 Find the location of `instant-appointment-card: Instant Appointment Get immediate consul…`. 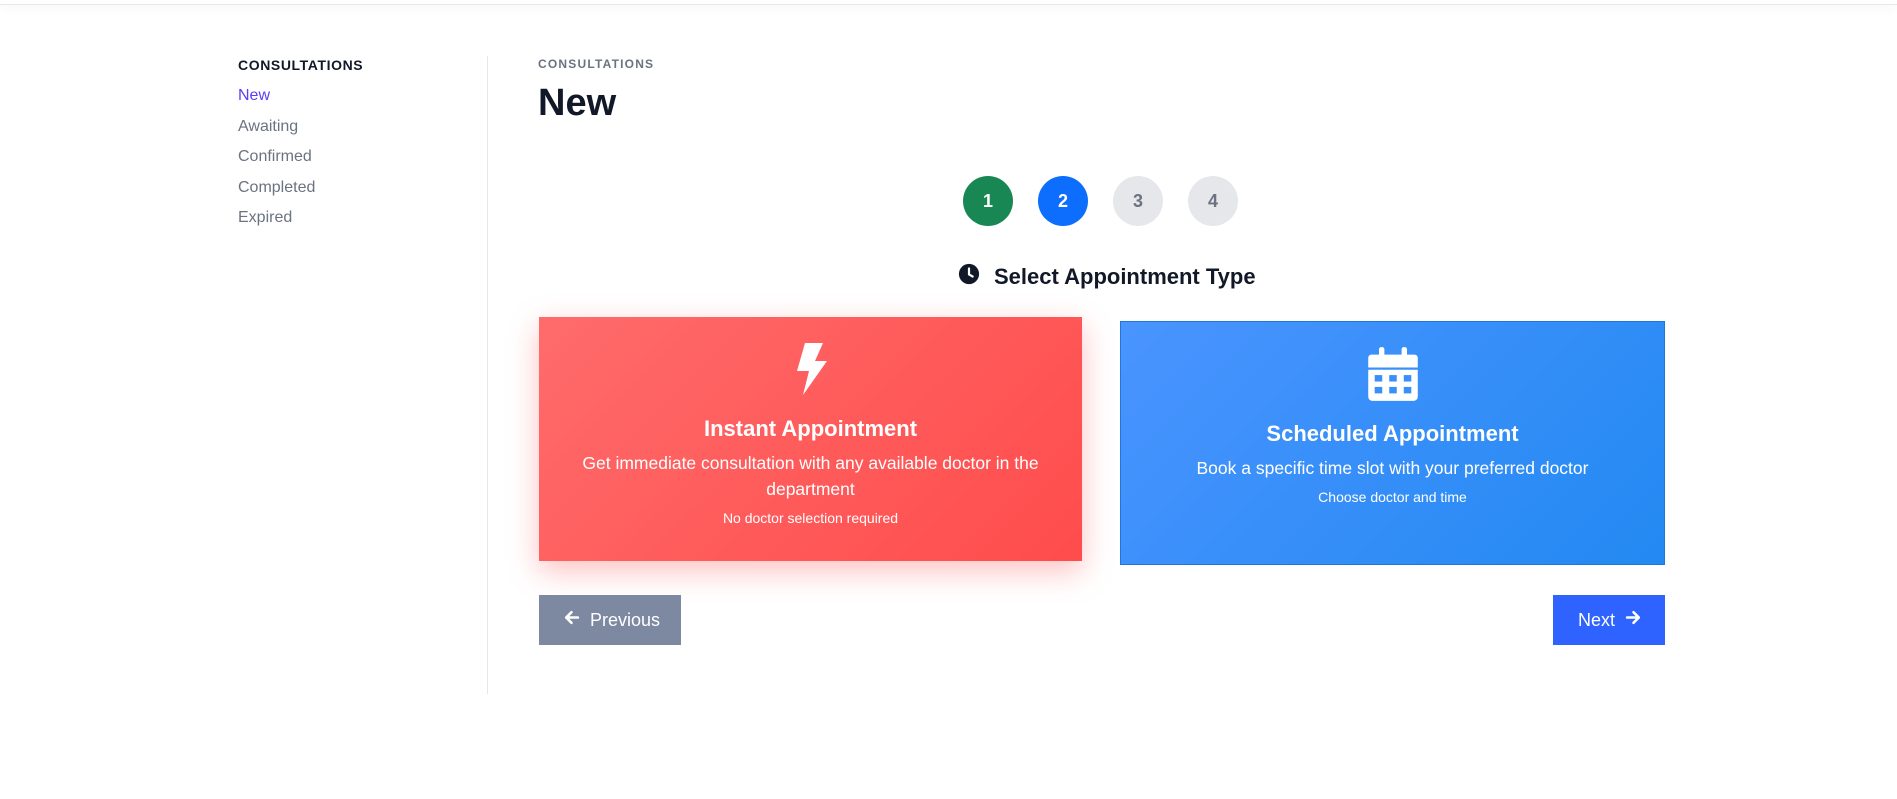

instant-appointment-card: Instant Appointment Get immediate consul… is located at coordinates (810, 439).